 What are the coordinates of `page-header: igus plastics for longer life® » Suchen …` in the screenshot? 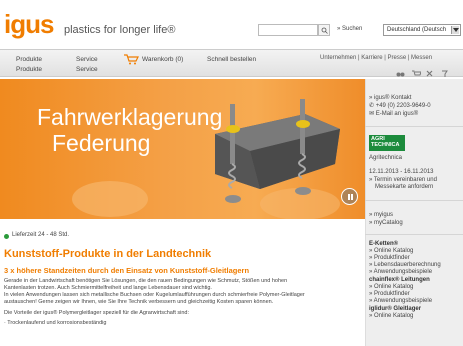 It's located at (231, 24).